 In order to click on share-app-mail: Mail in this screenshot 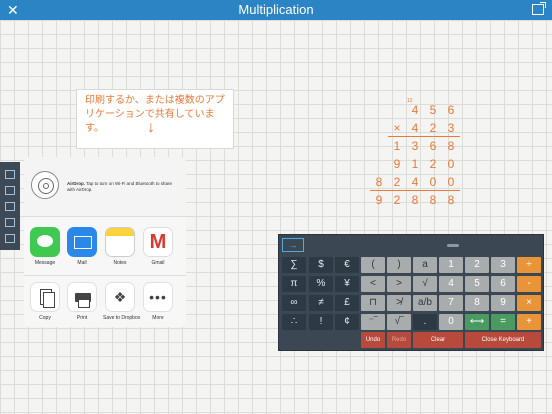, I will do `click(82, 246)`.